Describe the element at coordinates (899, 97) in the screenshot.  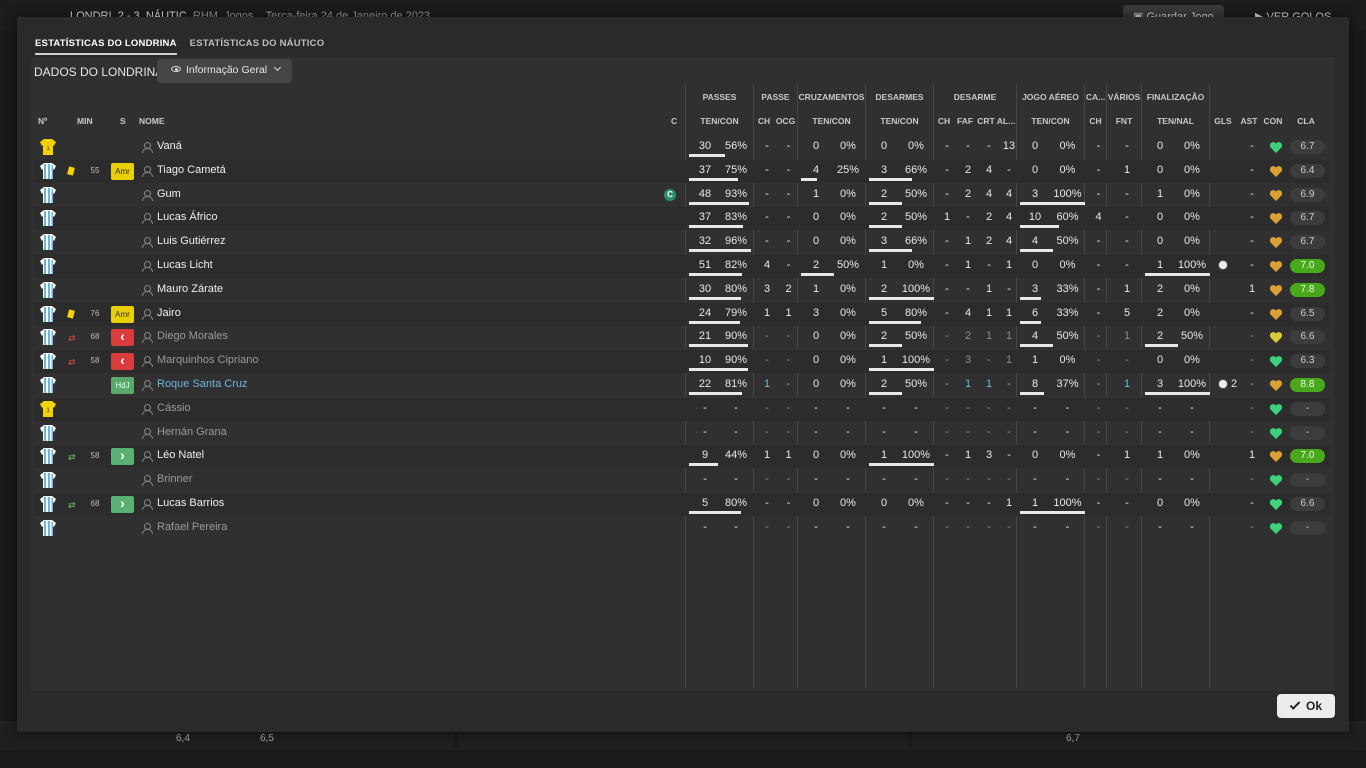
I see `header-group-tackles: DESARMES` at that location.